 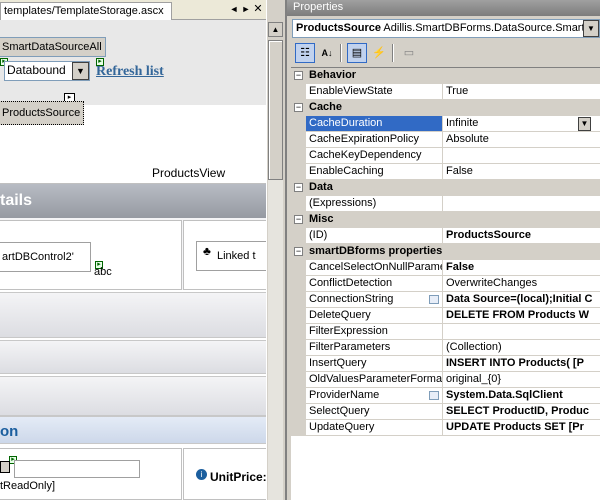 What do you see at coordinates (445, 188) in the screenshot?
I see `category-row: − Data` at bounding box center [445, 188].